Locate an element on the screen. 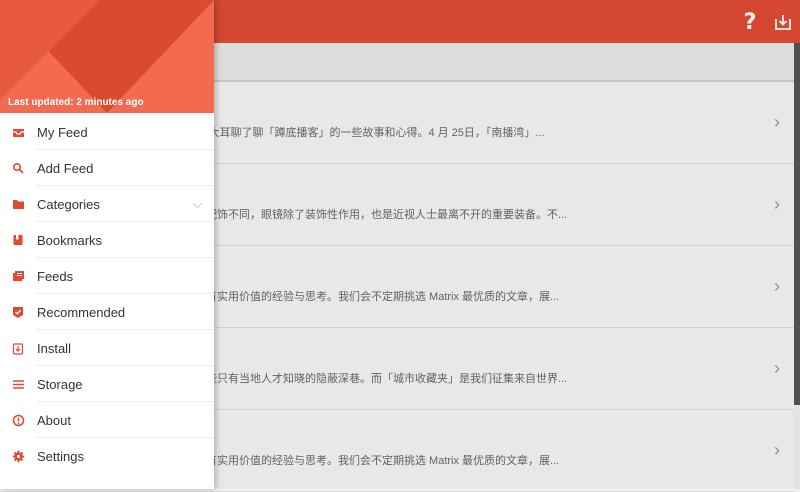 The width and height of the screenshot is (800, 492). download-icon is located at coordinates (783, 22).